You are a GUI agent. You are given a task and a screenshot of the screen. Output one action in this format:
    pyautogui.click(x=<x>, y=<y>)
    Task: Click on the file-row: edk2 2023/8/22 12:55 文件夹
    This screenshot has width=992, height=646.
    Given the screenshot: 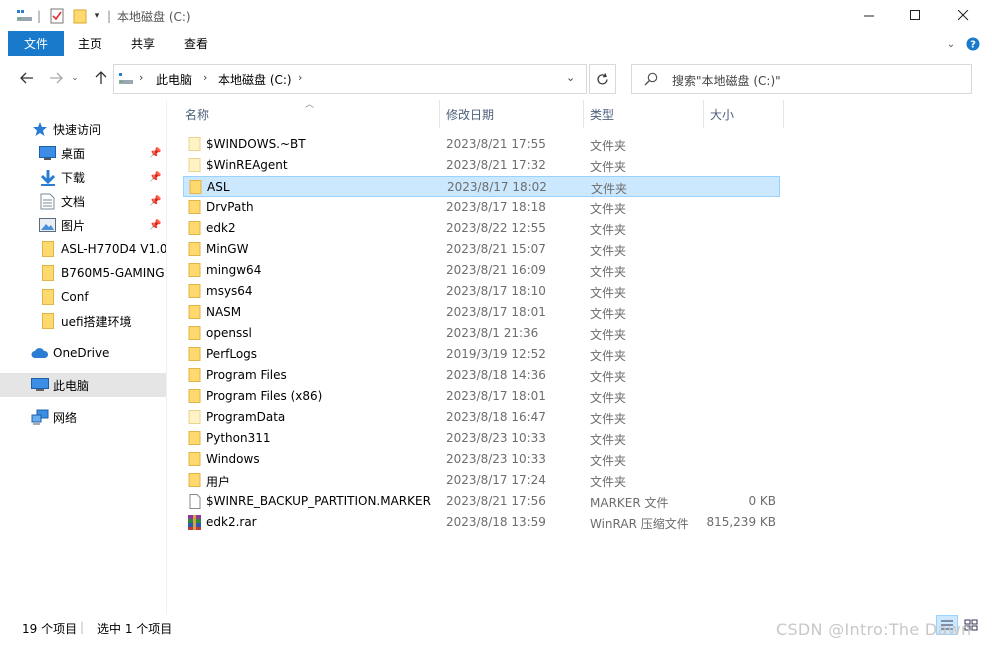 What is the action you would take?
    pyautogui.click(x=481, y=228)
    